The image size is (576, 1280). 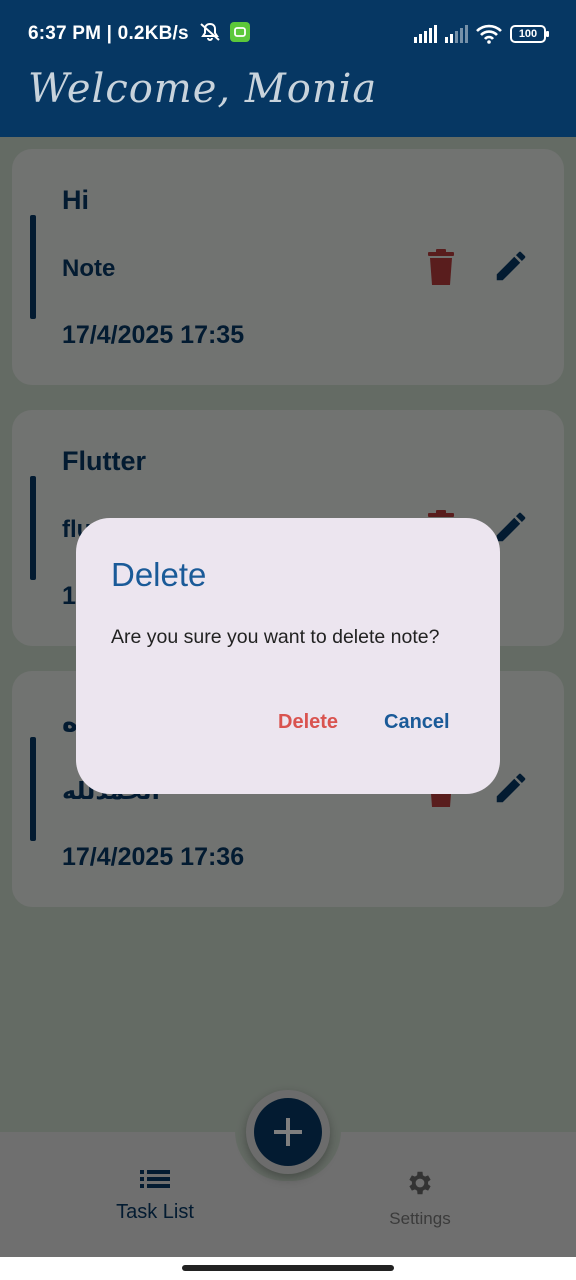 I want to click on home-indicator, so click(x=288, y=1268).